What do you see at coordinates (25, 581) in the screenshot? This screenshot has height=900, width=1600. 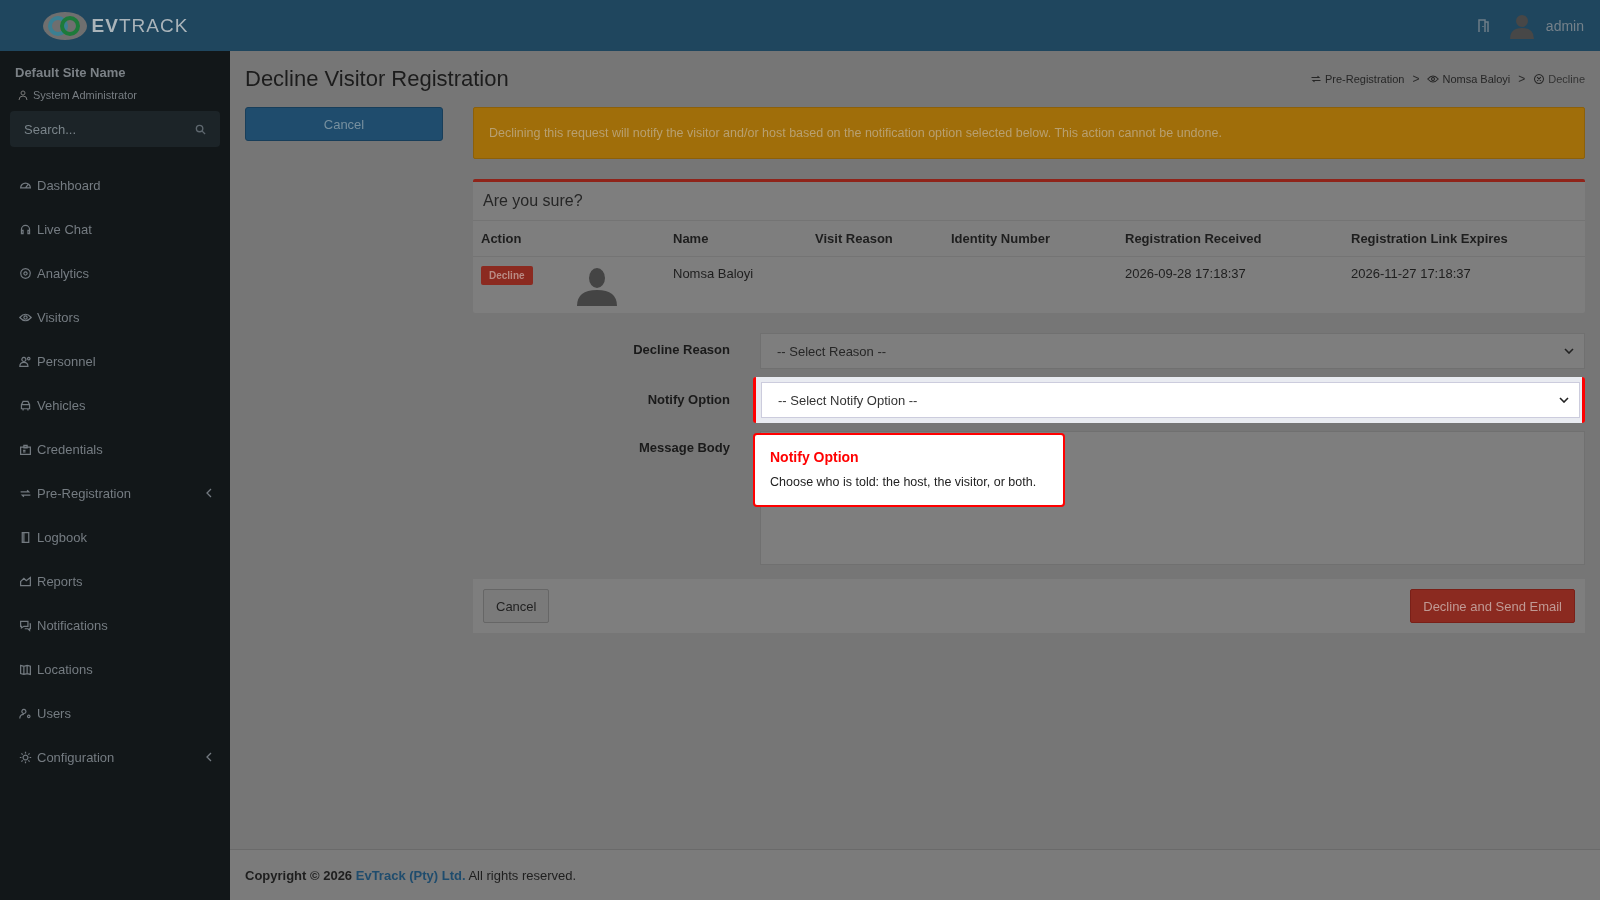 I see `chart-icon` at bounding box center [25, 581].